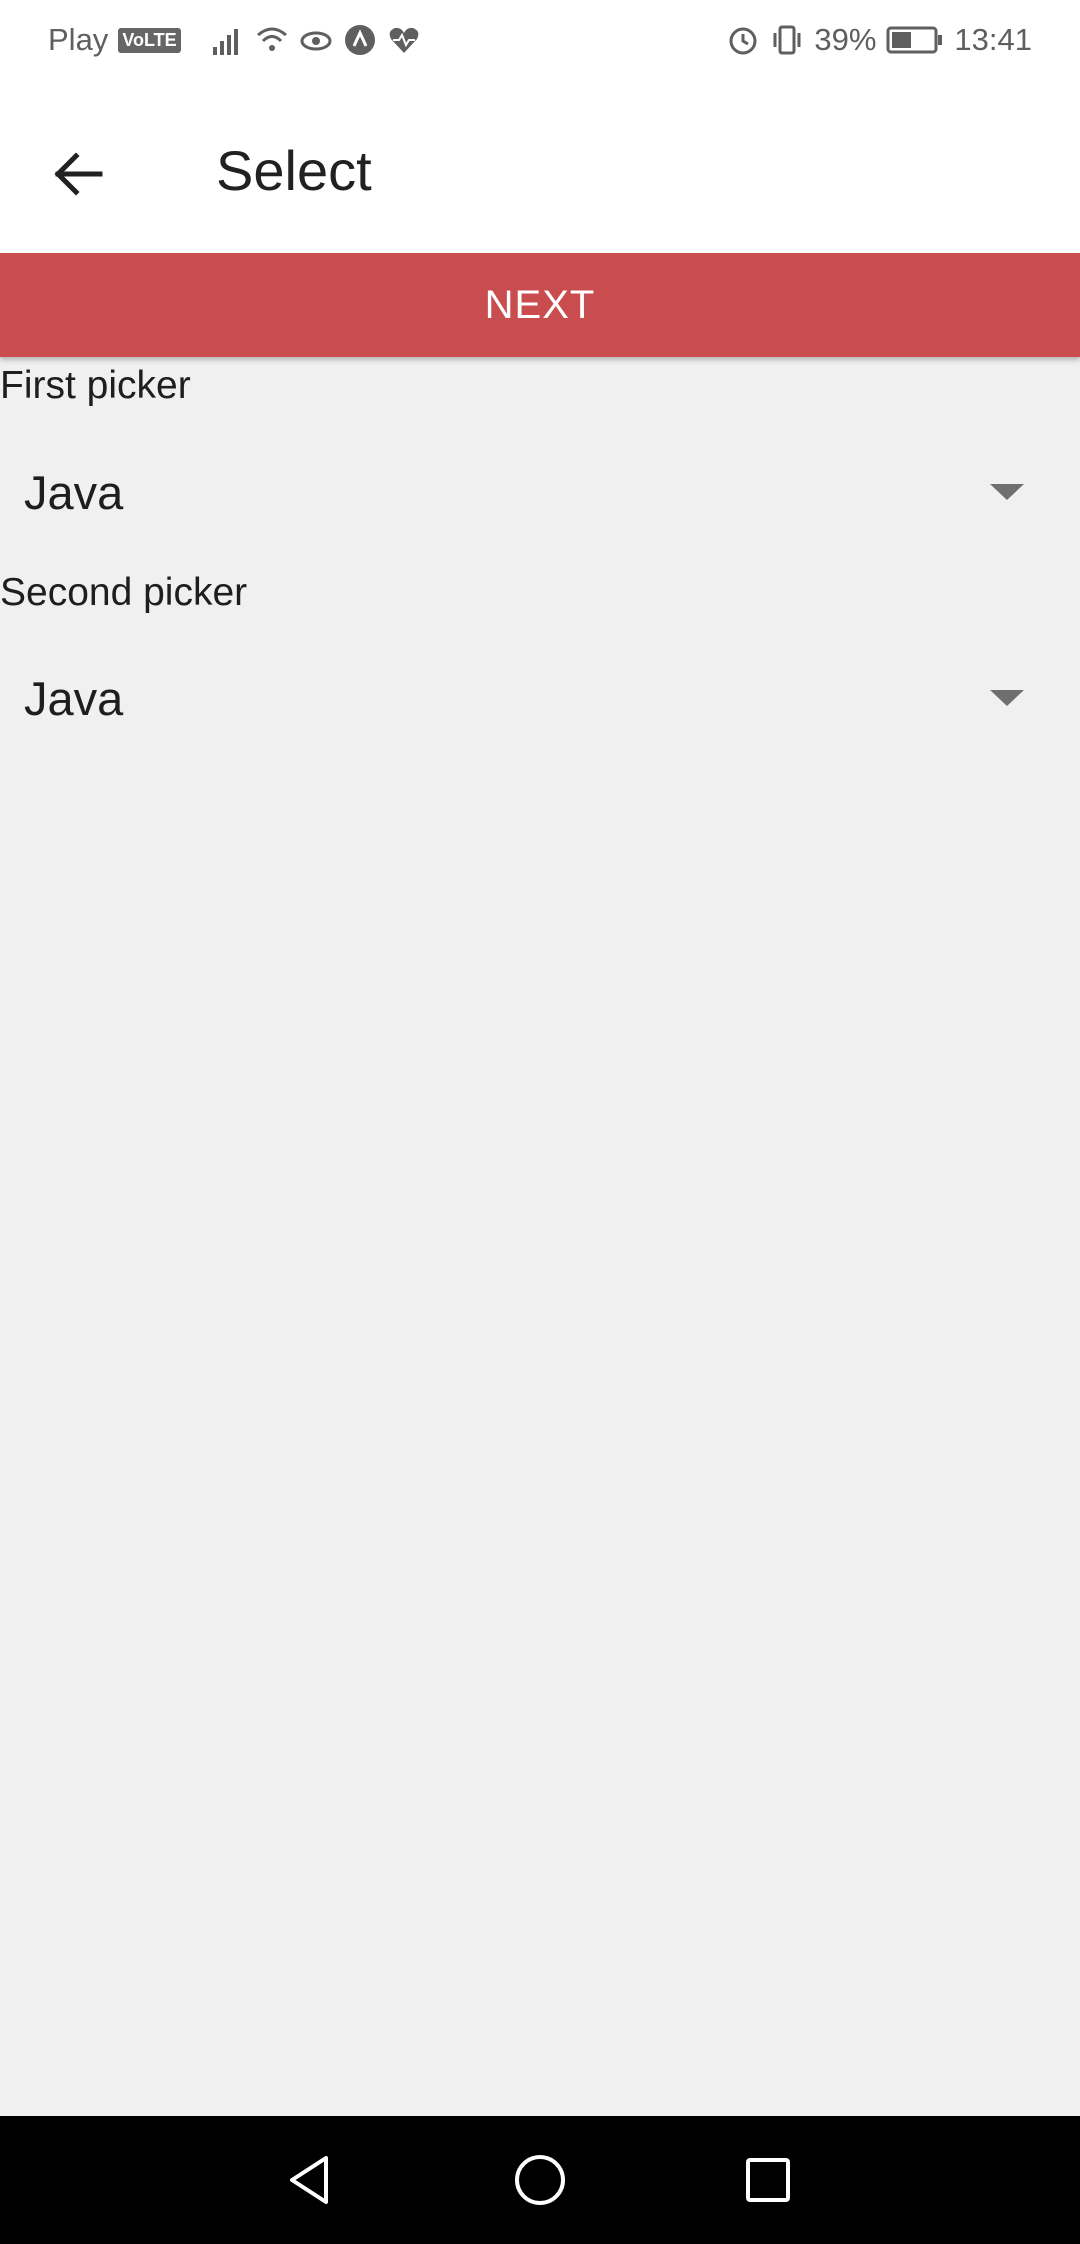 The width and height of the screenshot is (1080, 2244). Describe the element at coordinates (294, 170) in the screenshot. I see `page-title: Select` at that location.